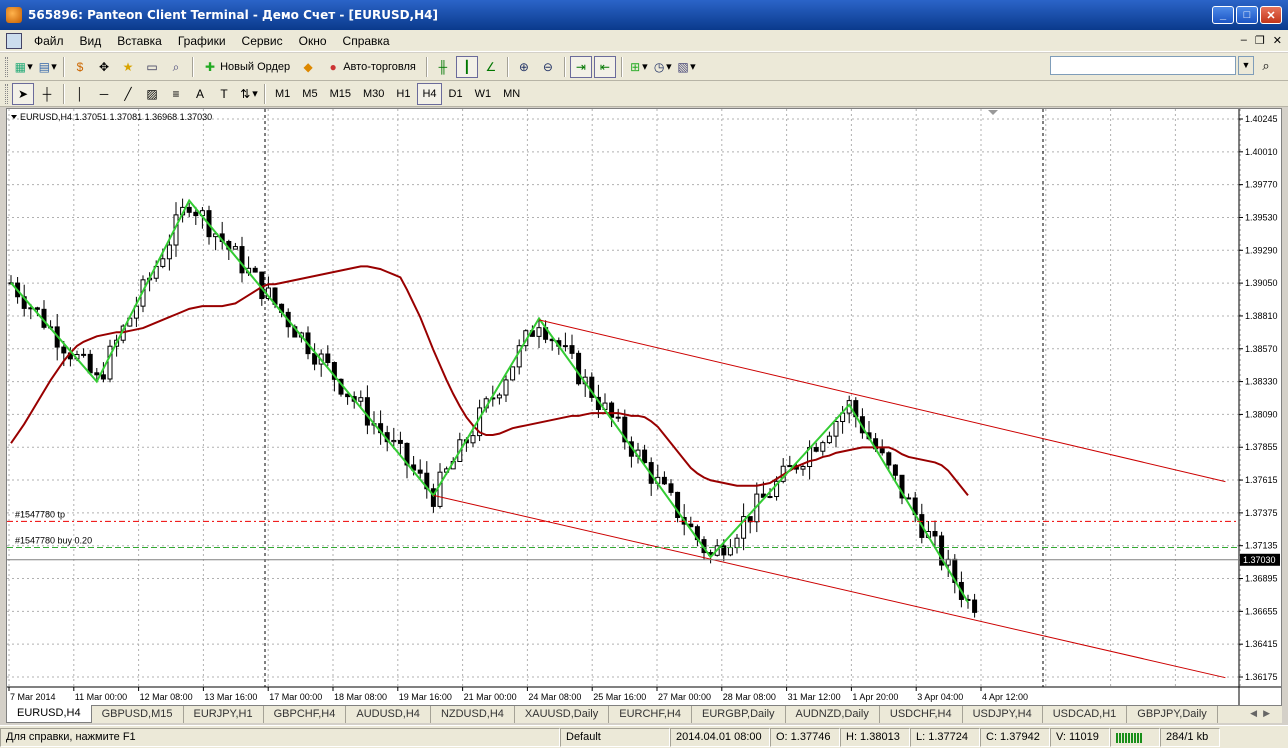  What do you see at coordinates (282, 94) in the screenshot?
I see `timeframe-m1: M1` at bounding box center [282, 94].